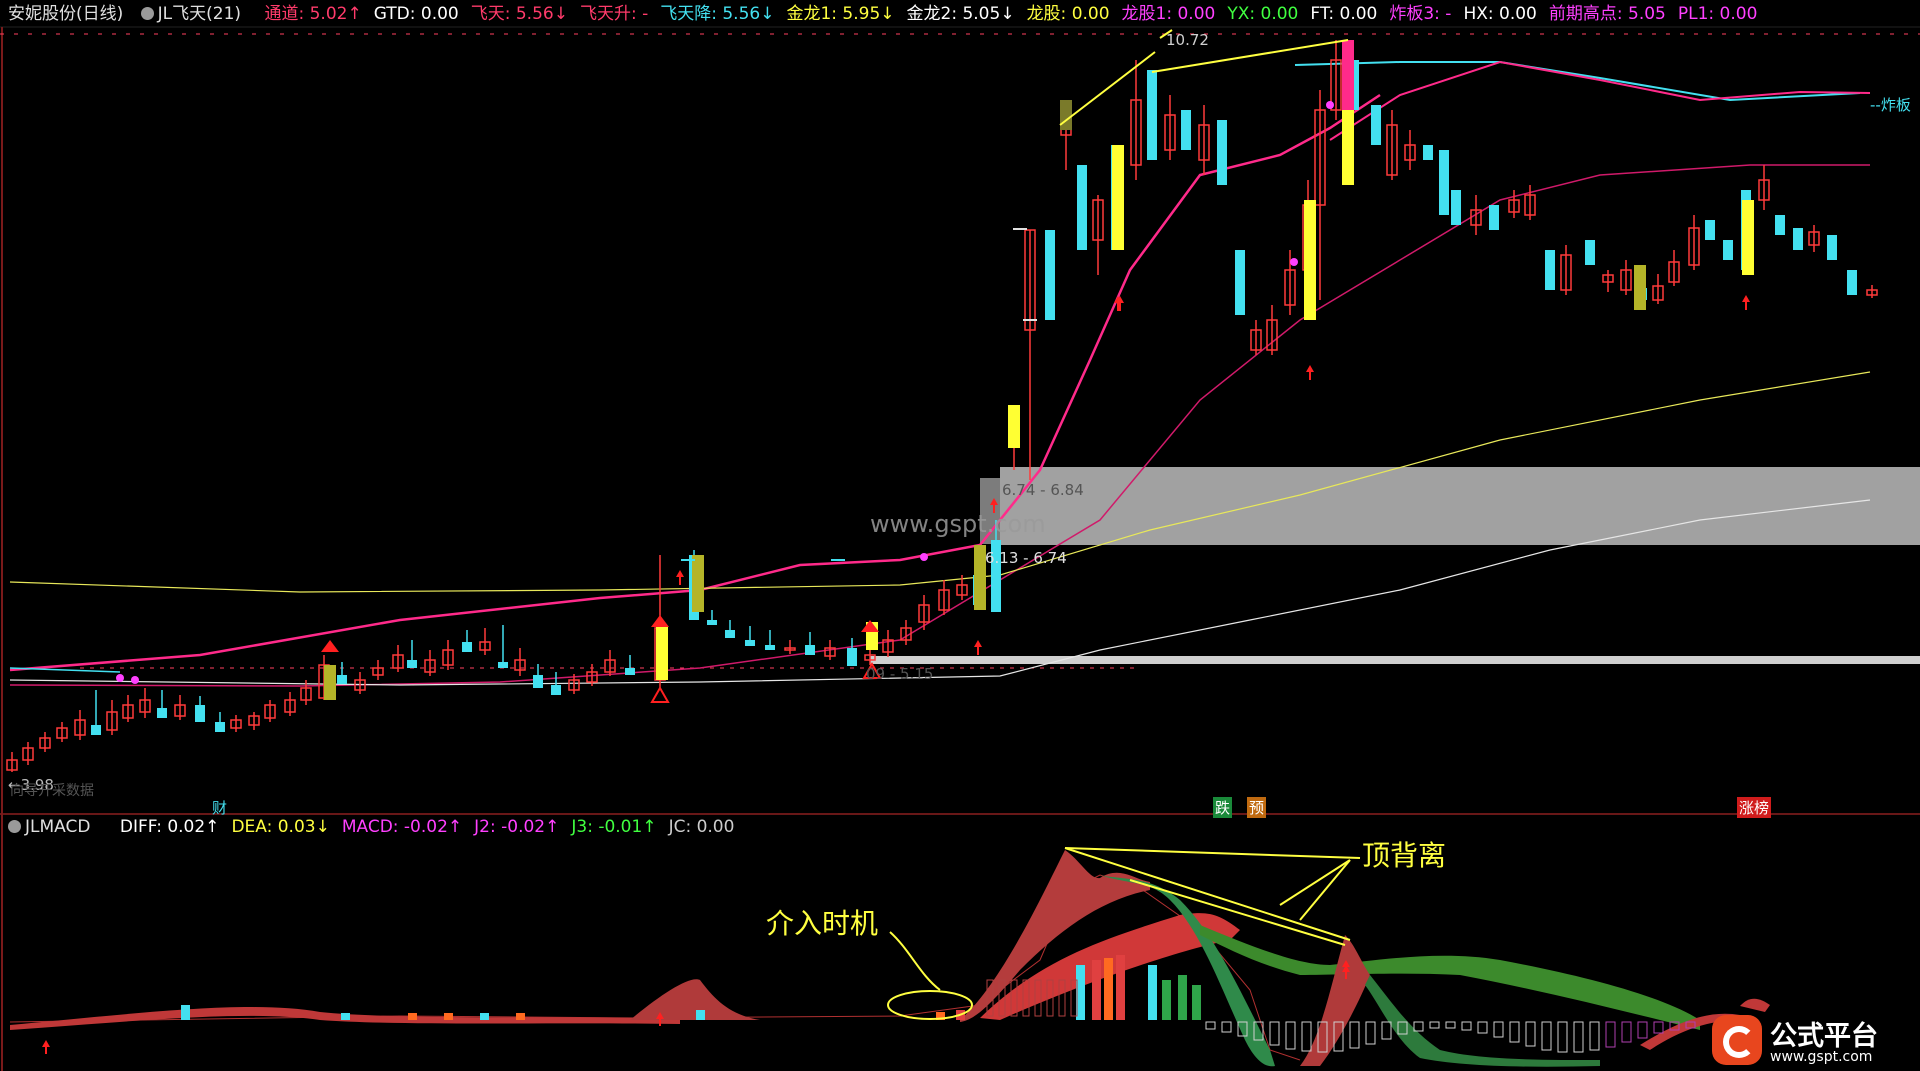 The width and height of the screenshot is (1920, 1071). What do you see at coordinates (402, 827) in the screenshot?
I see `sub-header-value-2: MACD: -0.02↑` at bounding box center [402, 827].